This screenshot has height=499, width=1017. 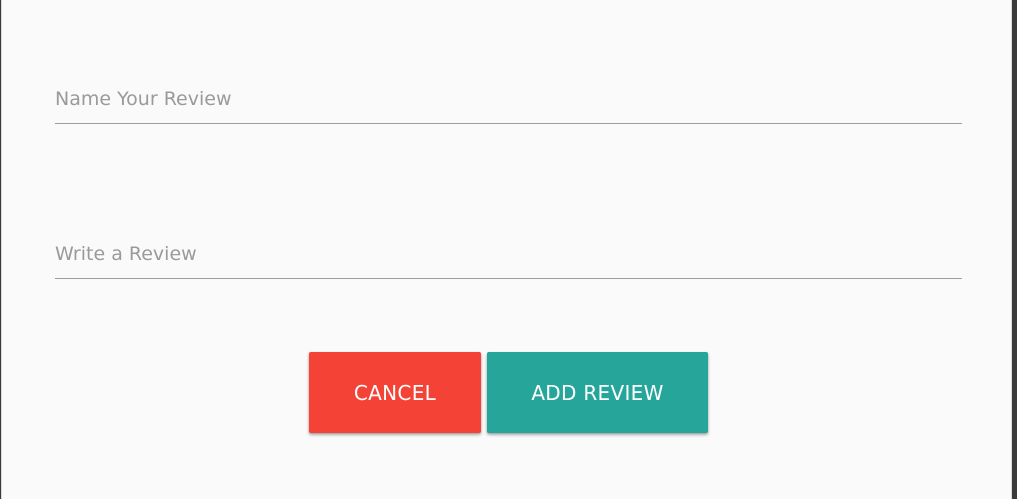 I want to click on review-text-input, so click(x=508, y=258).